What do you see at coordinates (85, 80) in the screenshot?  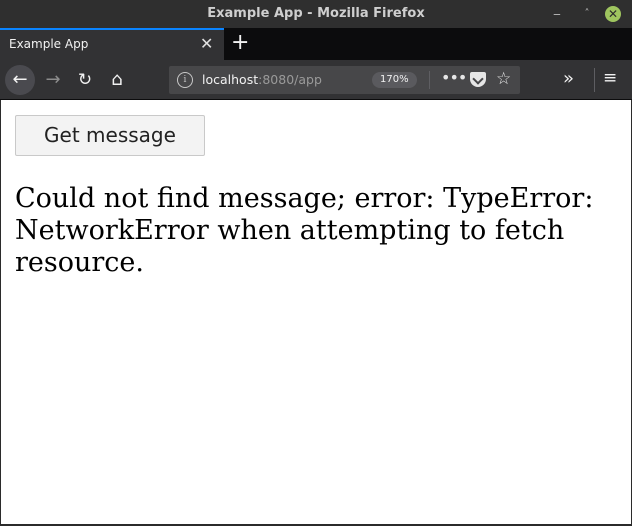 I see `reload-button: ↻` at bounding box center [85, 80].